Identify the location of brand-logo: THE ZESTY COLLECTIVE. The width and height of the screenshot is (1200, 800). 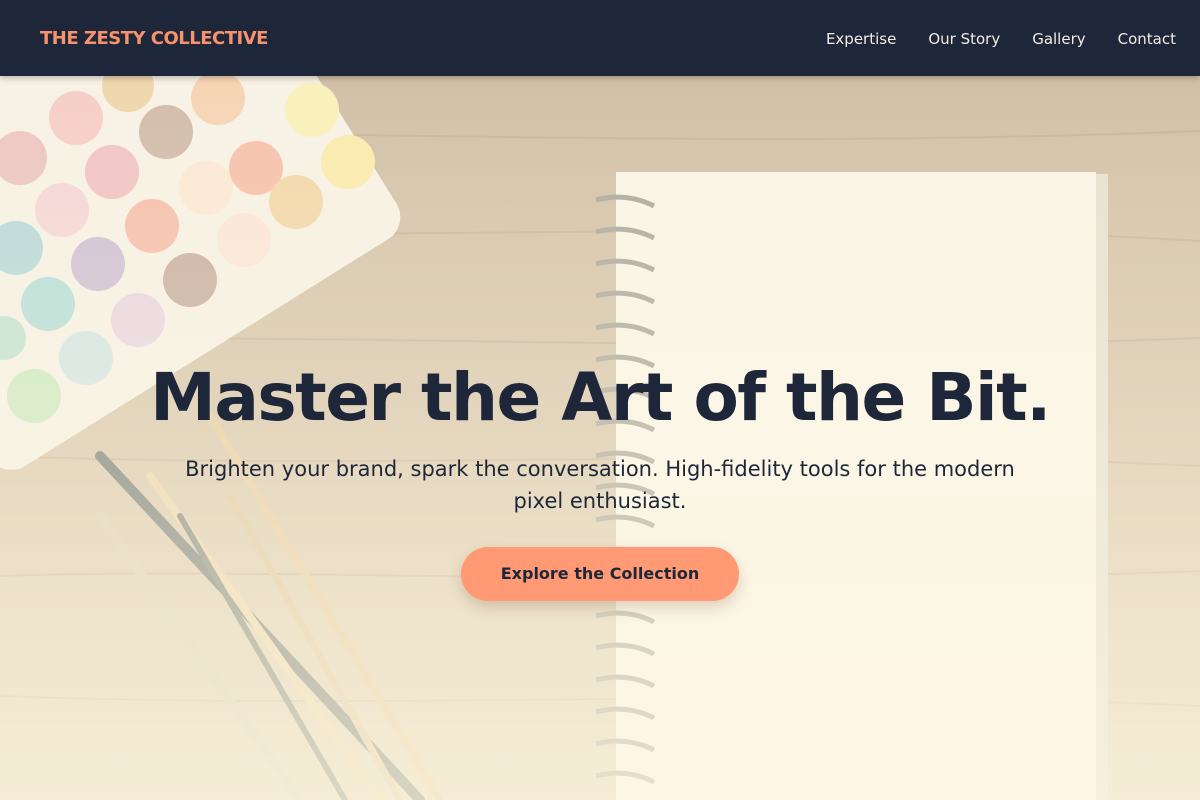
(154, 38).